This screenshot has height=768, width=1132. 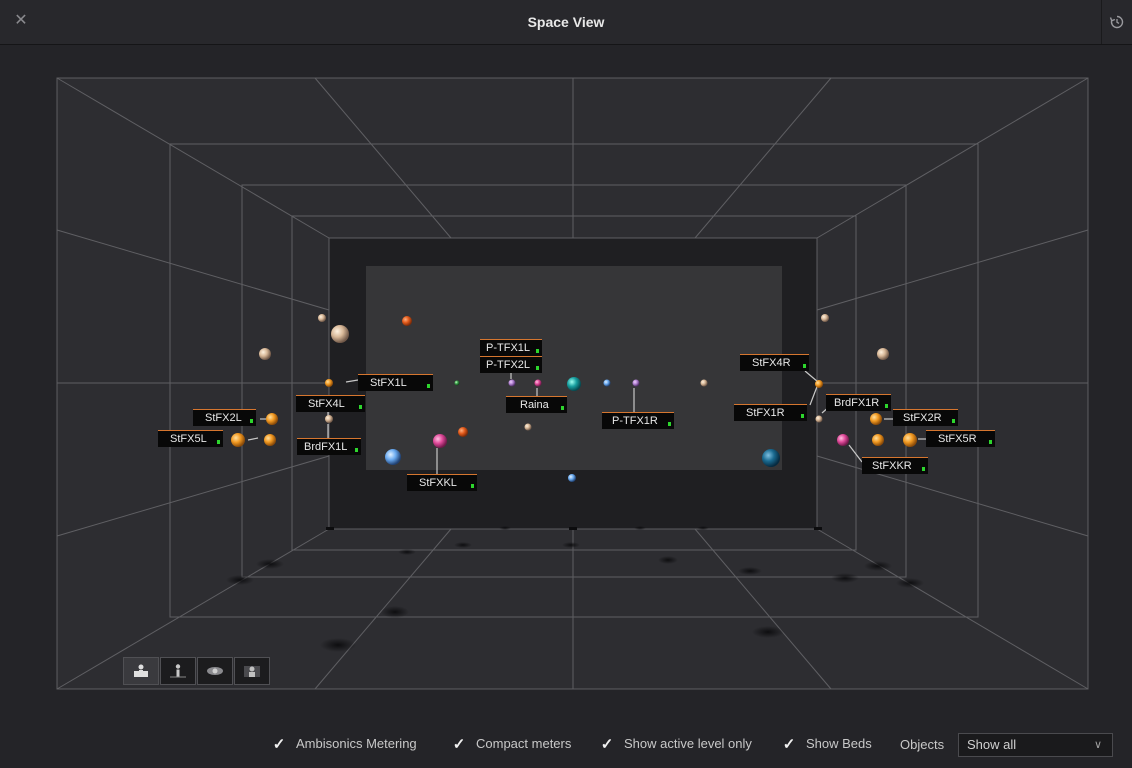 I want to click on checkbox-label: Show Beds, so click(x=839, y=743).